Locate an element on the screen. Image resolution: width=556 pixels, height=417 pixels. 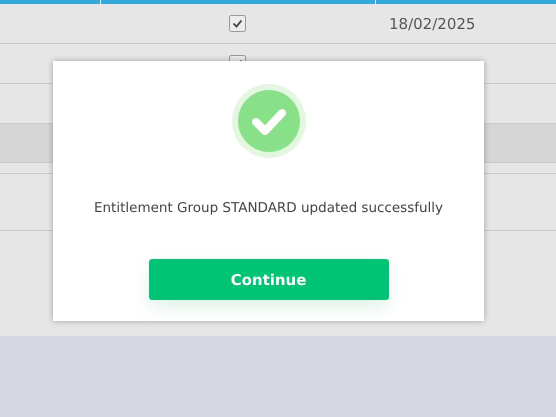
checkbox is located at coordinates (237, 23).